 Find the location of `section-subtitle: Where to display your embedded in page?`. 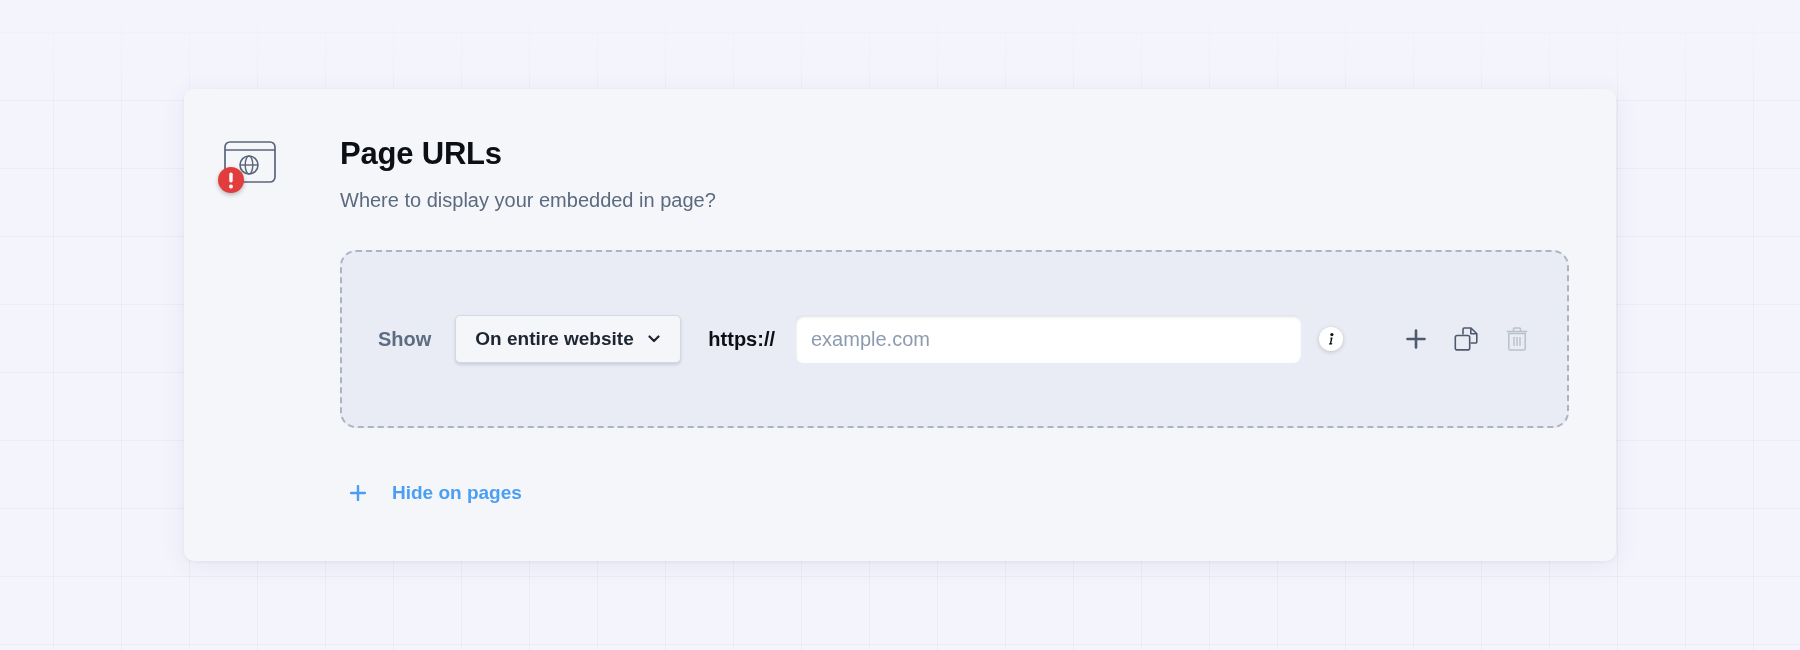

section-subtitle: Where to display your embedded in page? is located at coordinates (528, 200).